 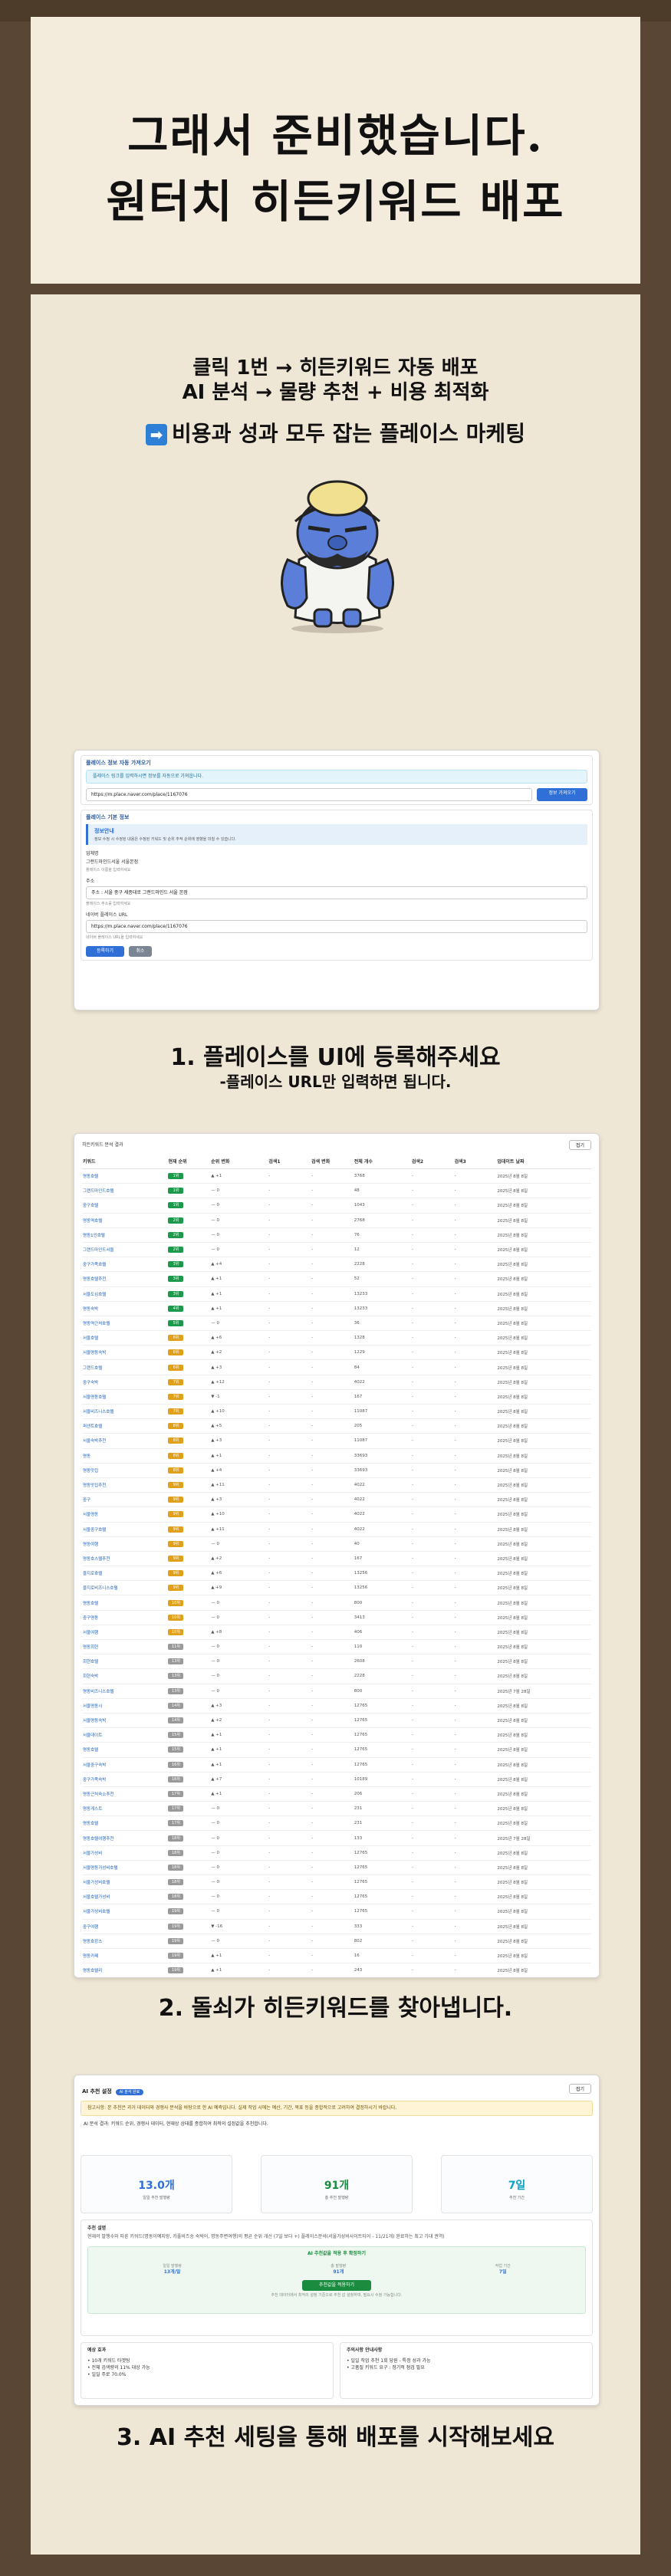 I want to click on table-row: 서울여행 10위 ▲ +8- -406- -2025년 8월 8일, so click(x=336, y=1633).